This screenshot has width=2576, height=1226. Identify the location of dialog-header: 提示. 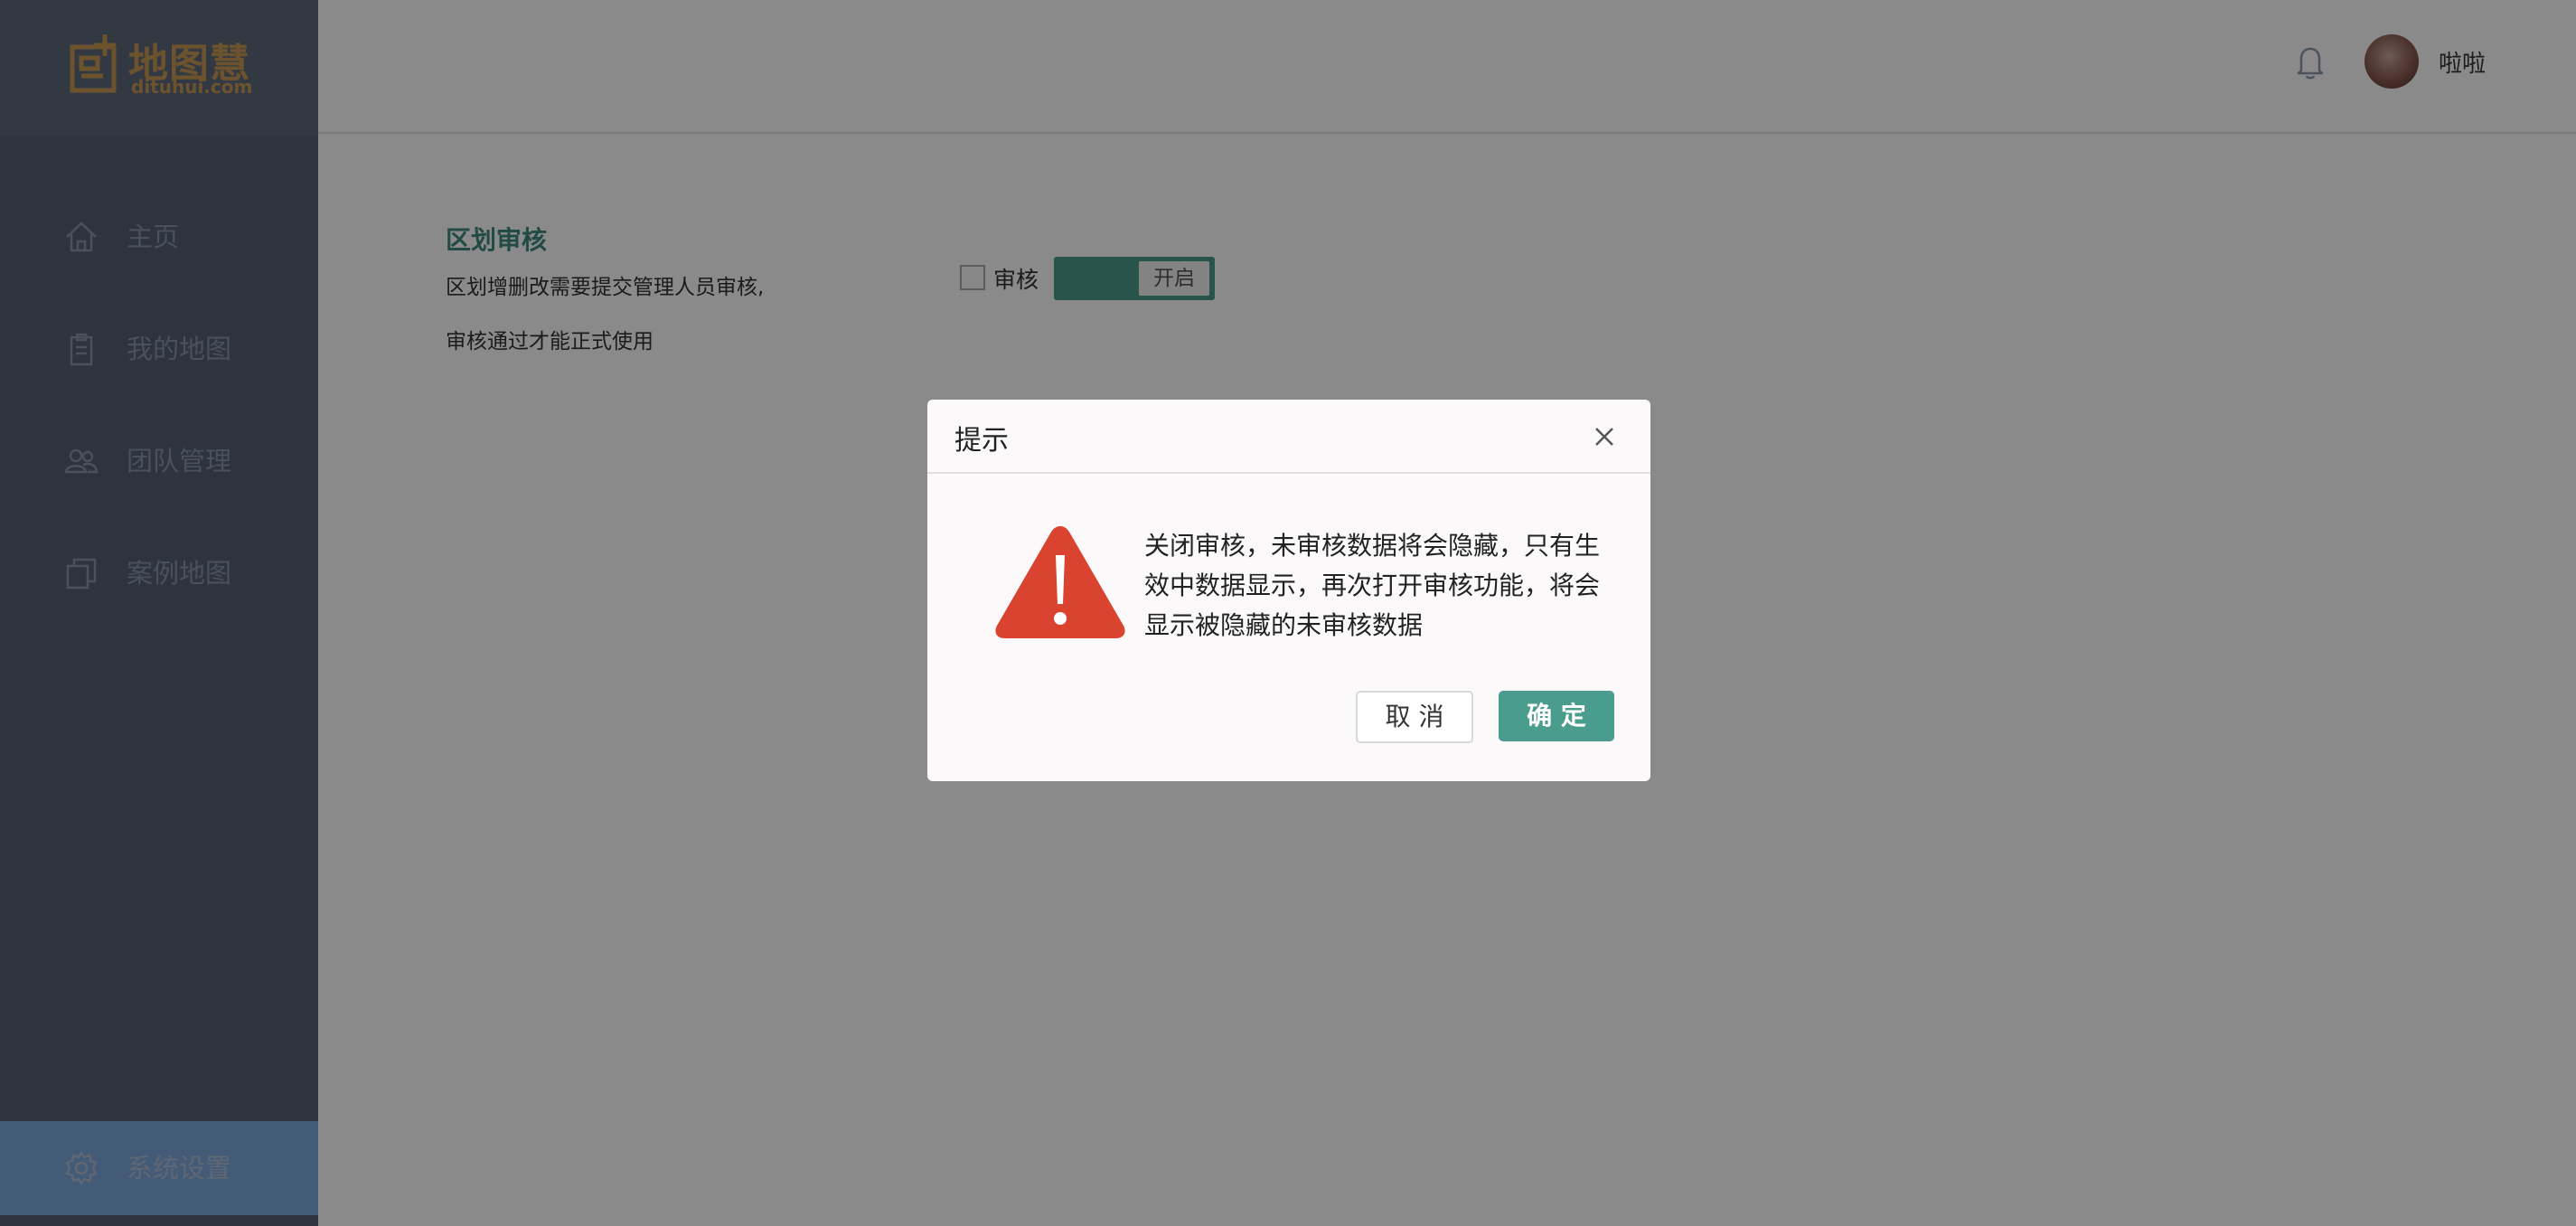
(1289, 437).